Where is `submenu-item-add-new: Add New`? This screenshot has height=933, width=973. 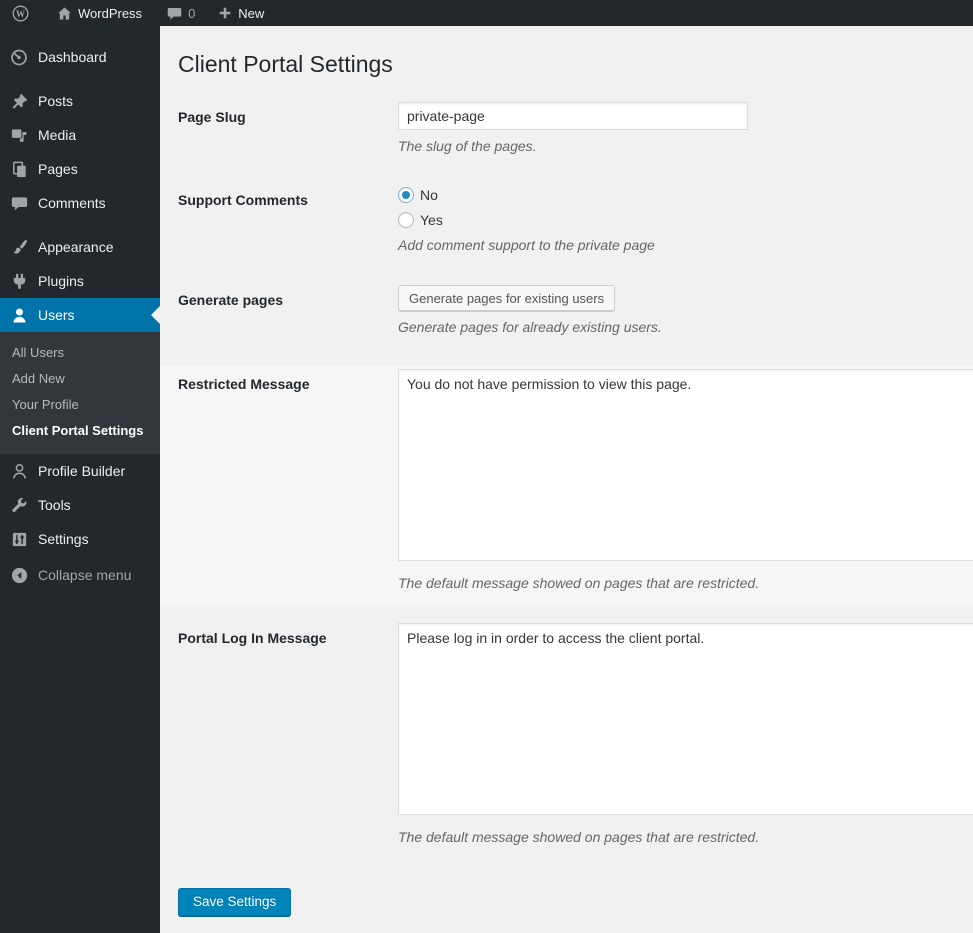
submenu-item-add-new: Add New is located at coordinates (80, 379).